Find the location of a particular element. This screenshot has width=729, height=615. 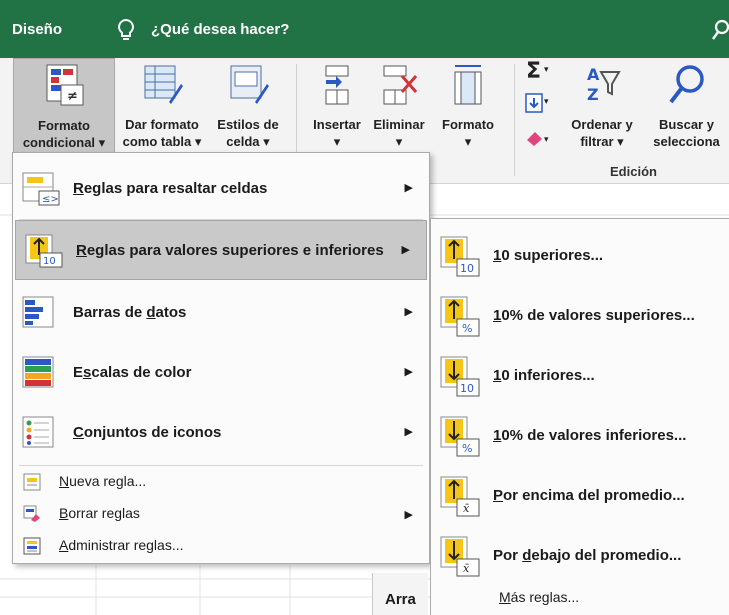

find-select-button: Buscar y selecciona is located at coordinates (686, 109).